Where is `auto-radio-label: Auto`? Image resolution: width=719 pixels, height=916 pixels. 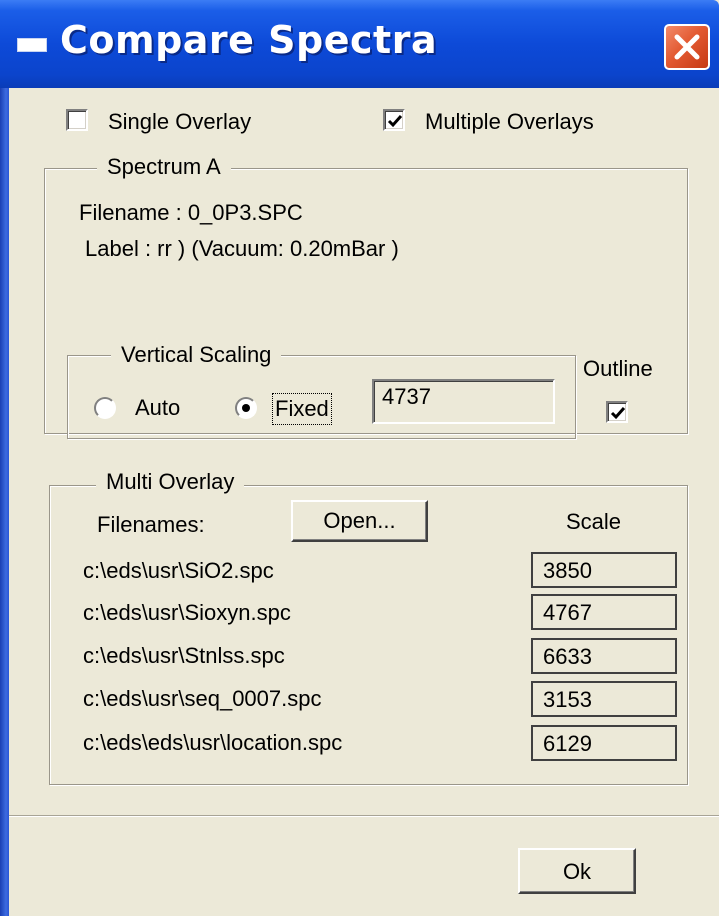
auto-radio-label: Auto is located at coordinates (157, 408).